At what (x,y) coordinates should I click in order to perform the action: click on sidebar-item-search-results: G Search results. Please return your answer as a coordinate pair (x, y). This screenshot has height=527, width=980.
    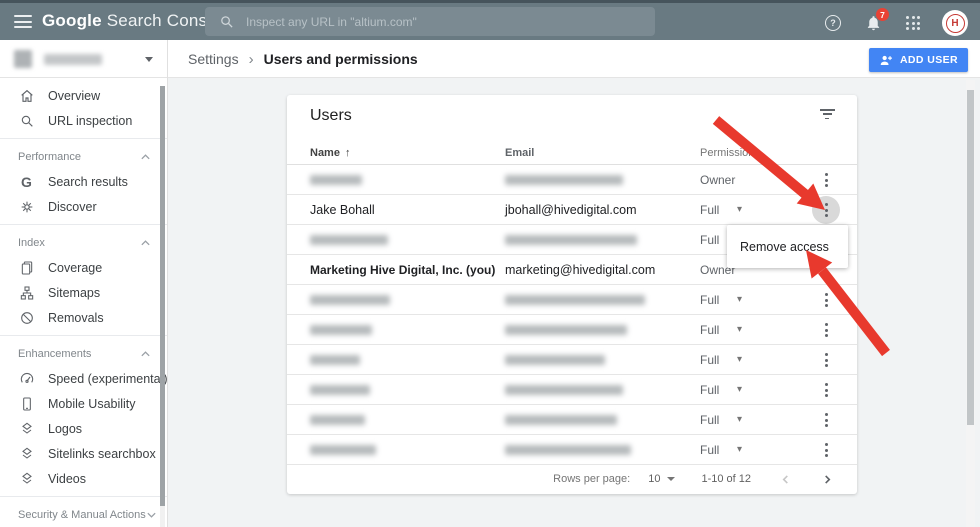
    Looking at the image, I should click on (83, 181).